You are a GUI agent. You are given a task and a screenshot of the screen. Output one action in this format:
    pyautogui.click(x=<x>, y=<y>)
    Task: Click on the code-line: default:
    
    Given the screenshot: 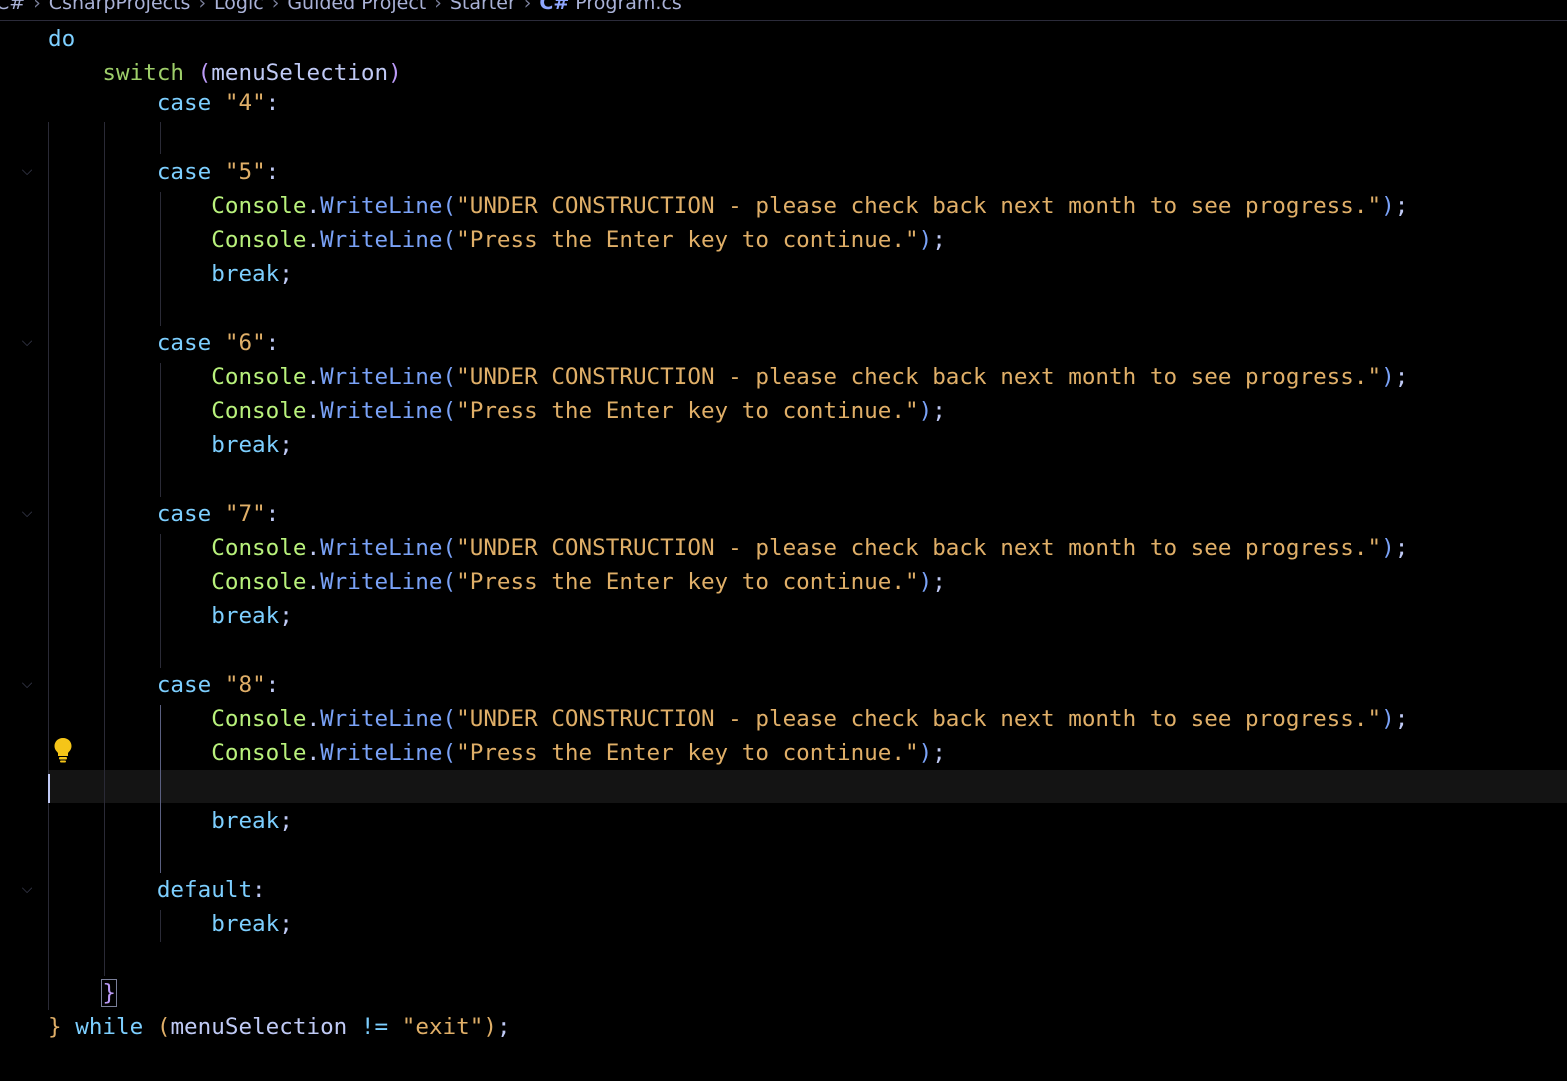 What is the action you would take?
    pyautogui.click(x=211, y=890)
    